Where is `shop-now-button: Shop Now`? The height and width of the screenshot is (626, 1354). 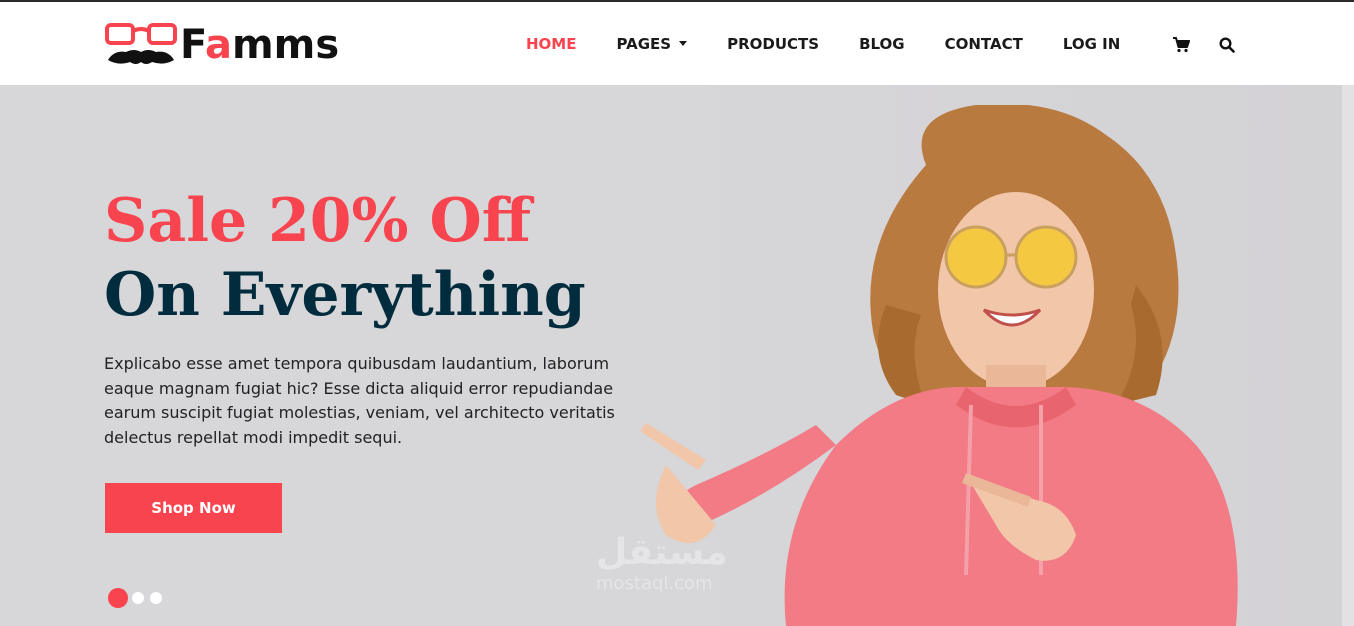 shop-now-button: Shop Now is located at coordinates (193, 508).